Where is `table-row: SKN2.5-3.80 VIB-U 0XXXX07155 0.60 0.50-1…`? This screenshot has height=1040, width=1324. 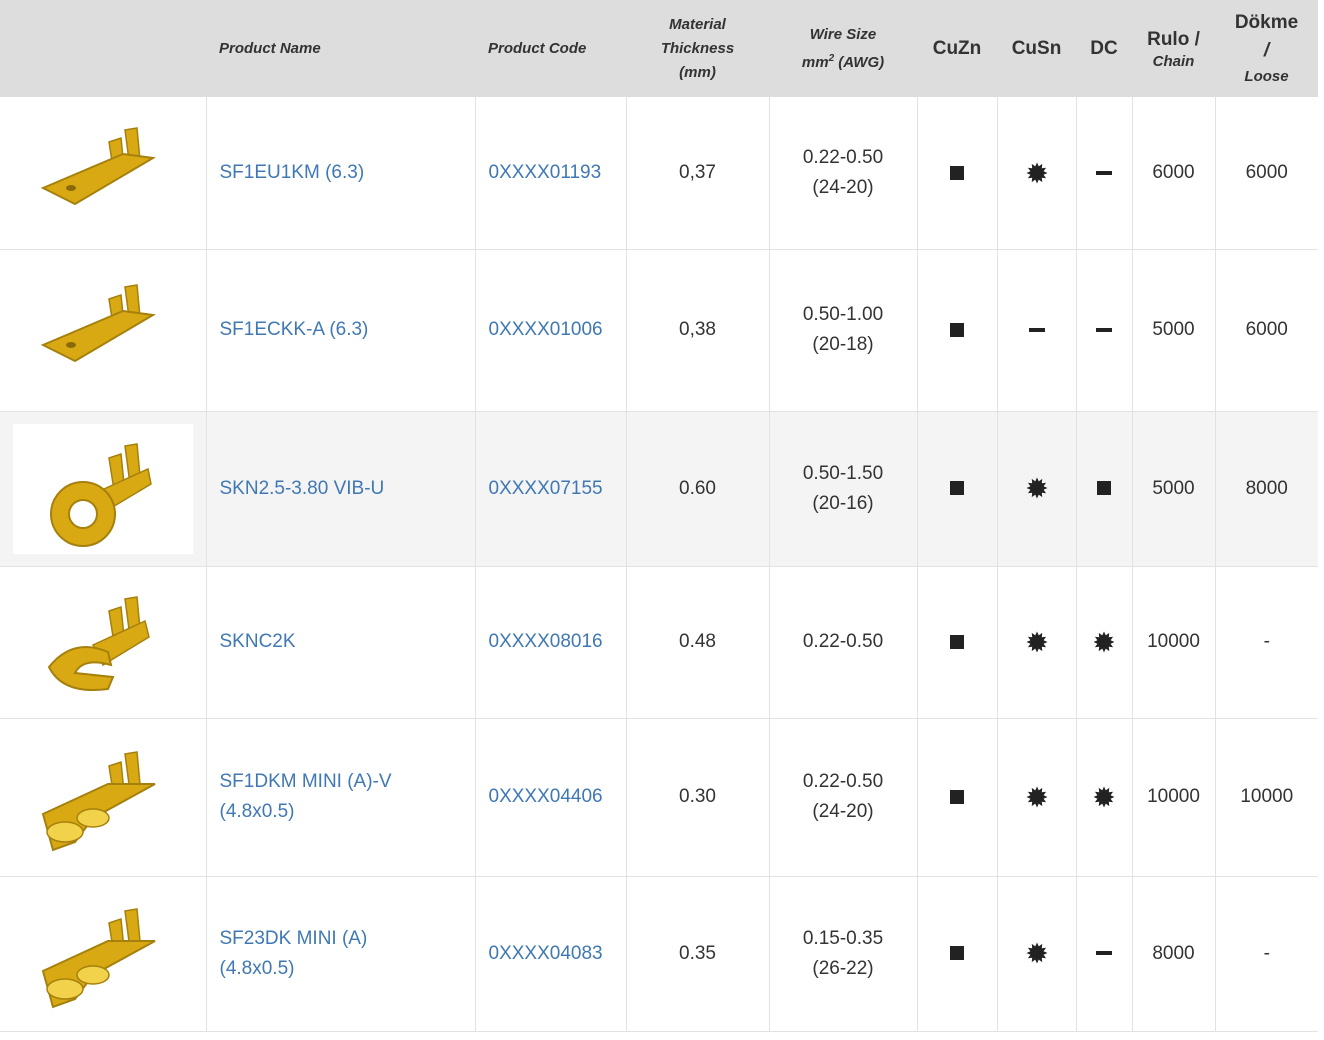
table-row: SKN2.5-3.80 VIB-U 0XXXX07155 0.60 0.50-1… is located at coordinates (659, 488).